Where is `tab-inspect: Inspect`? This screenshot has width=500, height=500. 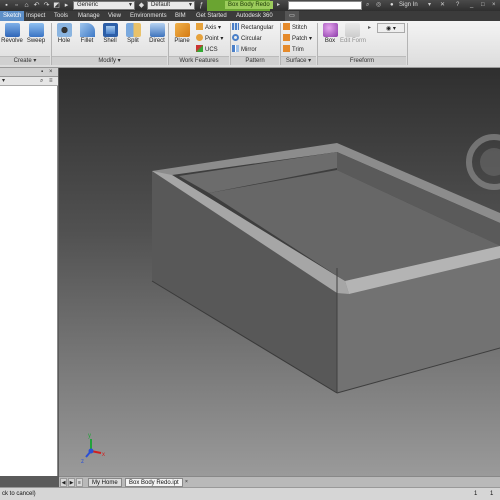 tab-inspect: Inspect is located at coordinates (35, 16).